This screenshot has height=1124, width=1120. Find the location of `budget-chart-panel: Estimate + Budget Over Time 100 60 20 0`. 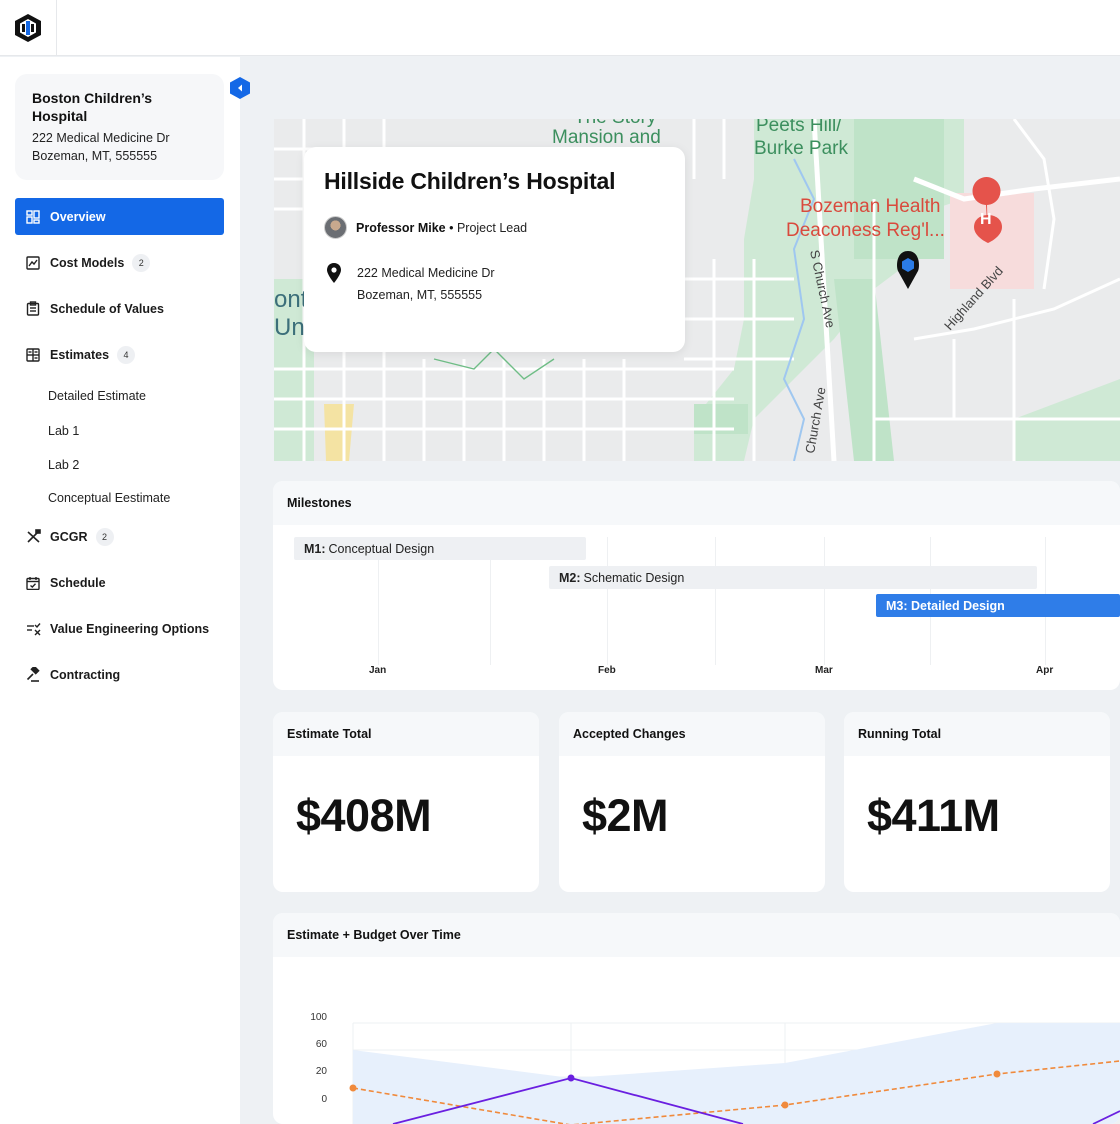

budget-chart-panel: Estimate + Budget Over Time 100 60 20 0 is located at coordinates (696, 1018).